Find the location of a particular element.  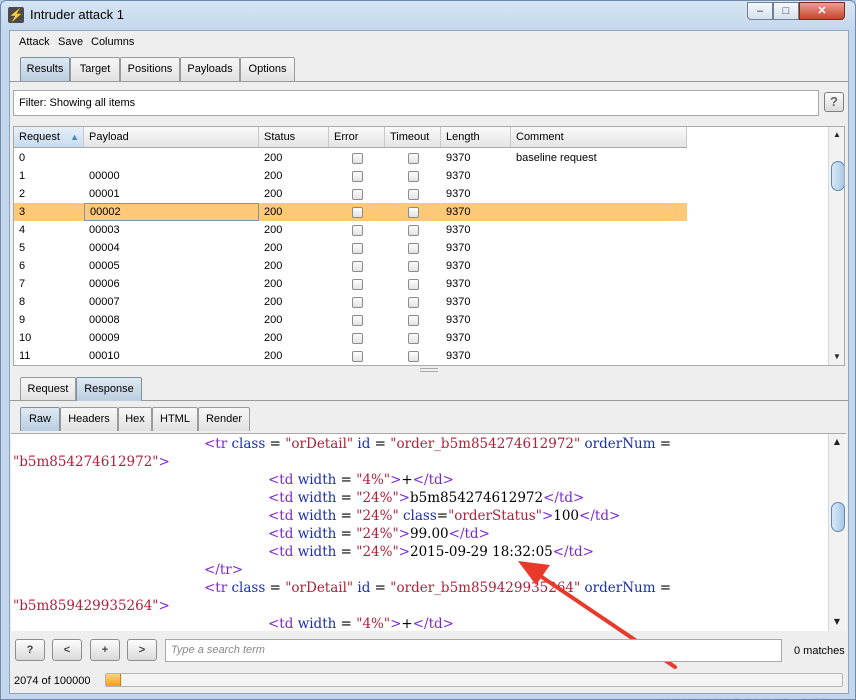

column-header-length: Length is located at coordinates (476, 137).